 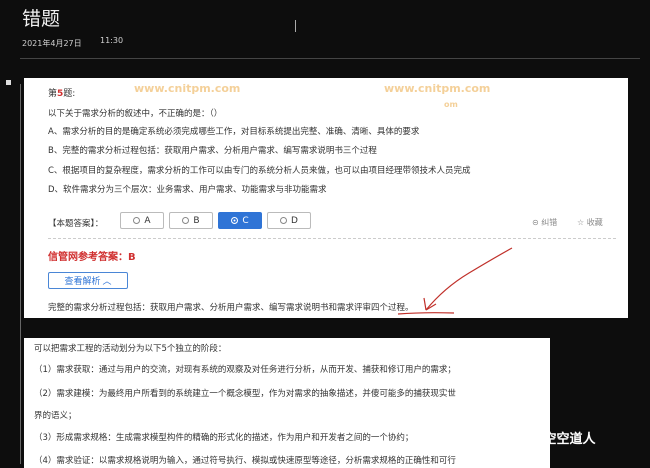 I want to click on note-title: 错题, so click(x=41, y=17).